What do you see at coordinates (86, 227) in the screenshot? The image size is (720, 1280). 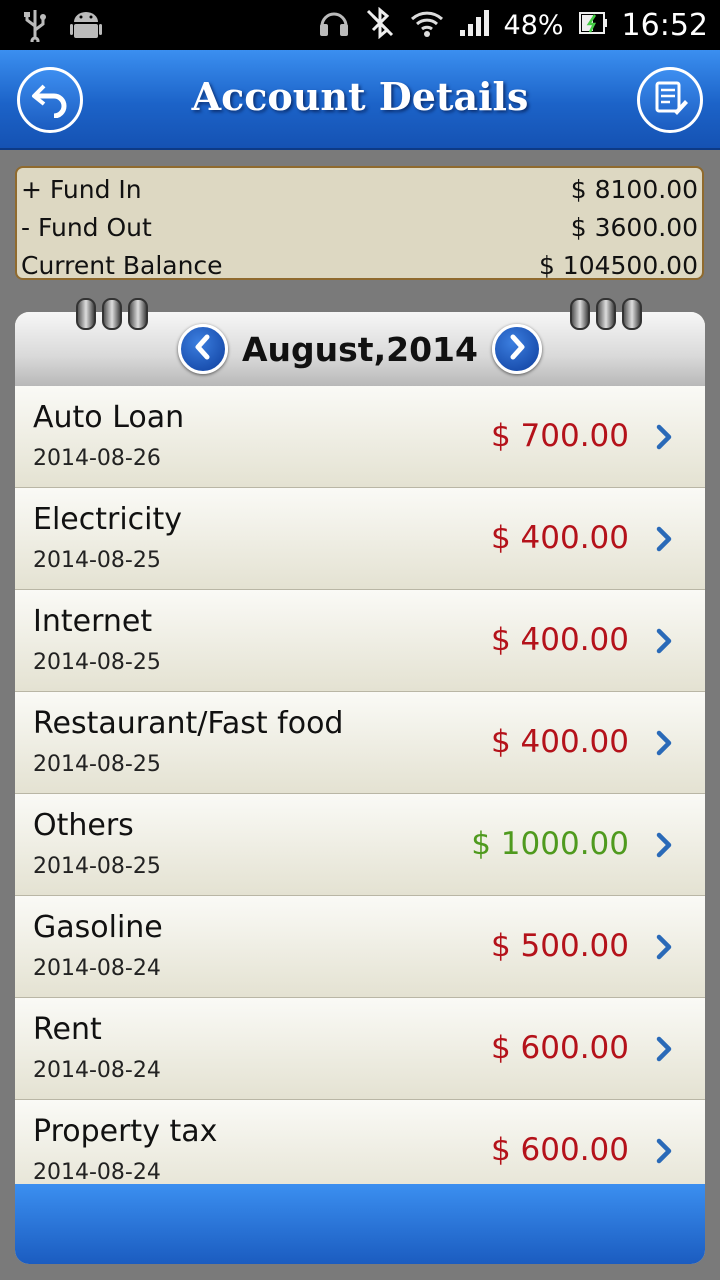 I see `fund-out-label: - Fund Out` at bounding box center [86, 227].